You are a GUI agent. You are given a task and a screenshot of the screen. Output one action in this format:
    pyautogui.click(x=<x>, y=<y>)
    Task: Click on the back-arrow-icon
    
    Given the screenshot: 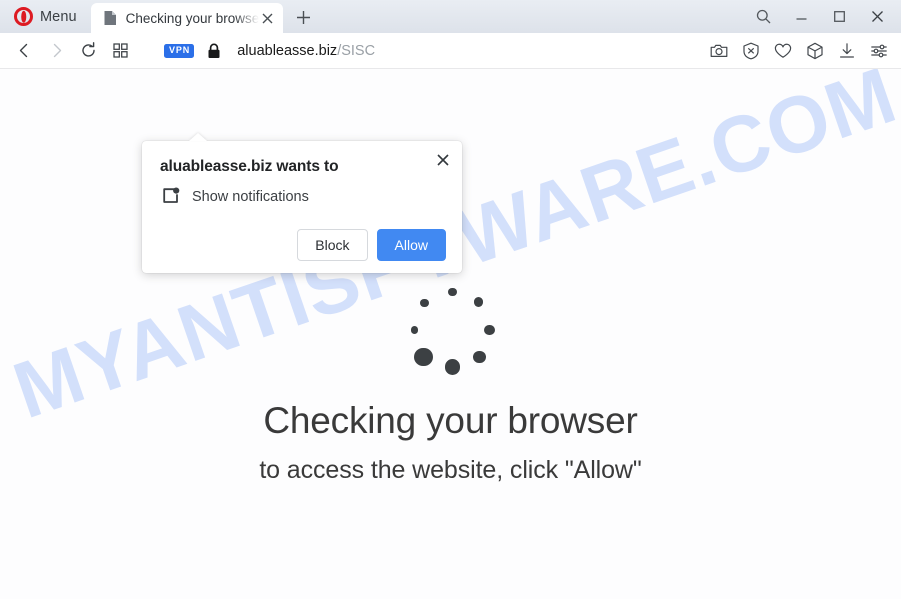 What is the action you would take?
    pyautogui.click(x=24, y=51)
    